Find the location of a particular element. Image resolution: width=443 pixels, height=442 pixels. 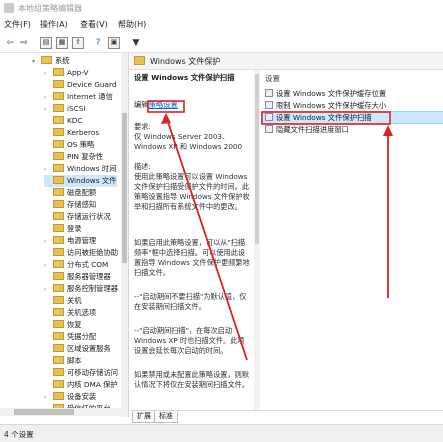

tab-extended: 扩展 is located at coordinates (144, 417).